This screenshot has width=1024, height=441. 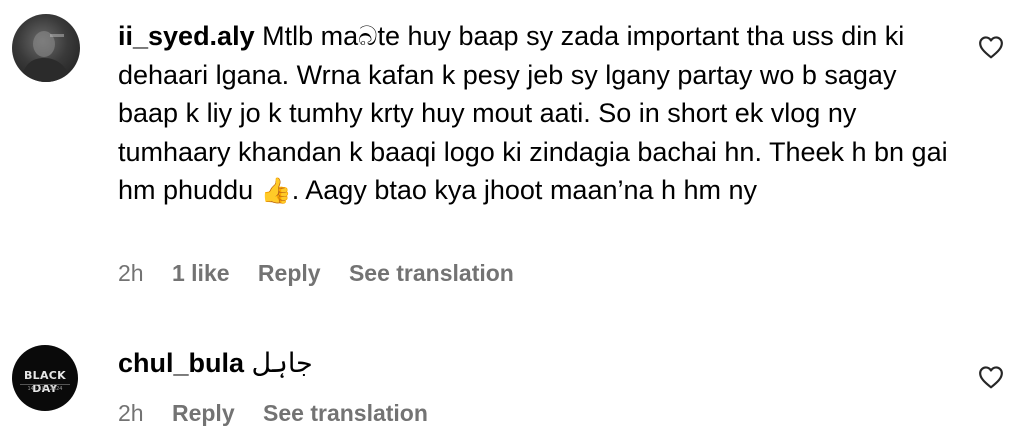 What do you see at coordinates (181, 363) in the screenshot?
I see `comment-username: chul_bula` at bounding box center [181, 363].